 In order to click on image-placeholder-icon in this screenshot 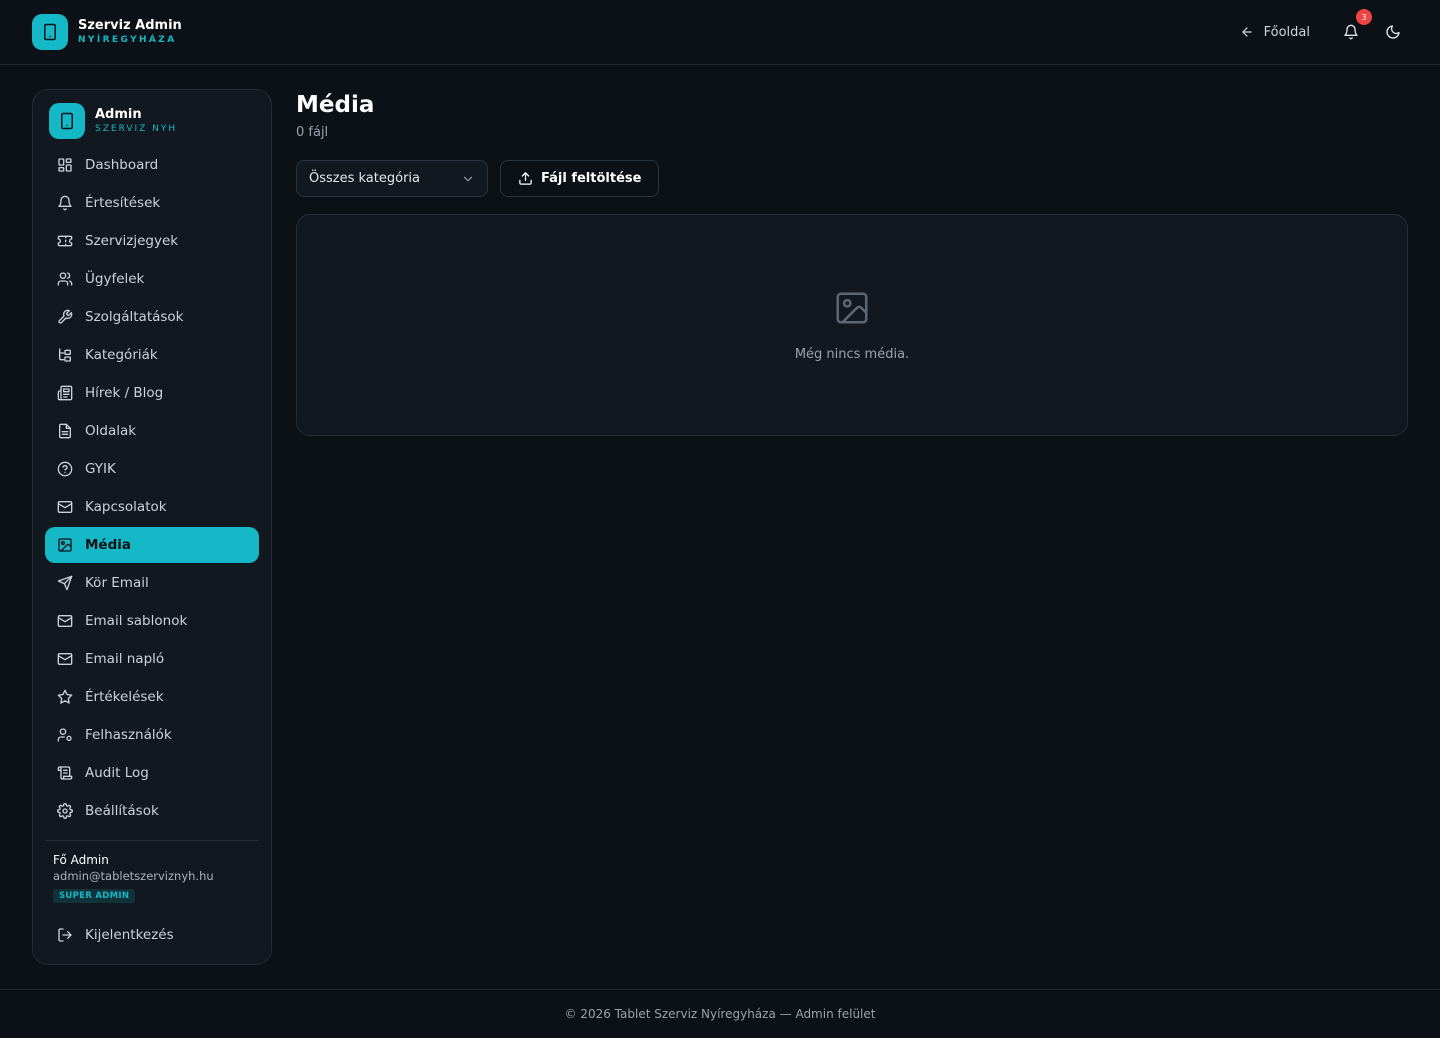, I will do `click(852, 308)`.